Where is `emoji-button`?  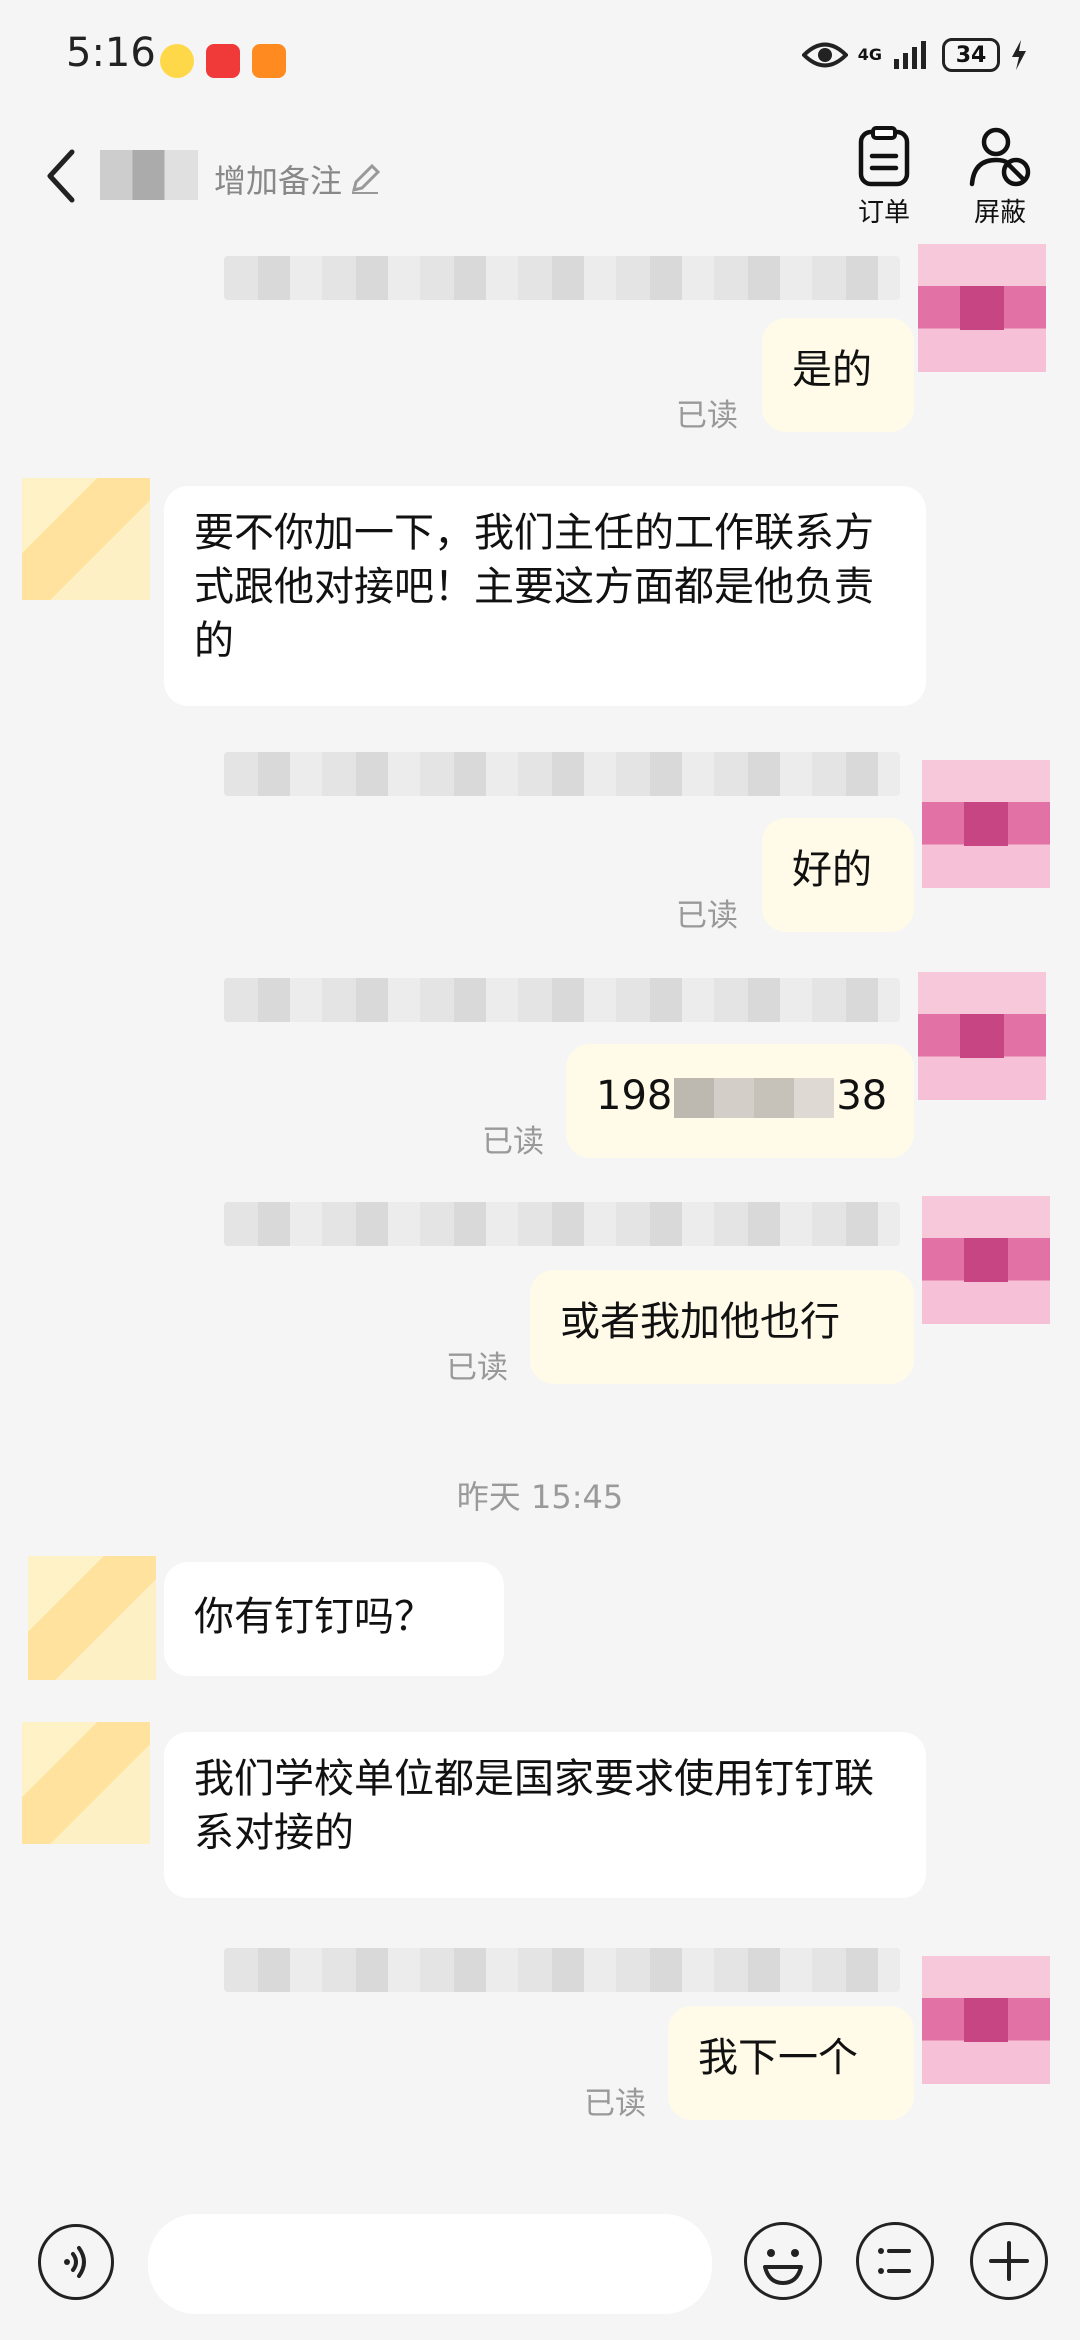 emoji-button is located at coordinates (783, 2261).